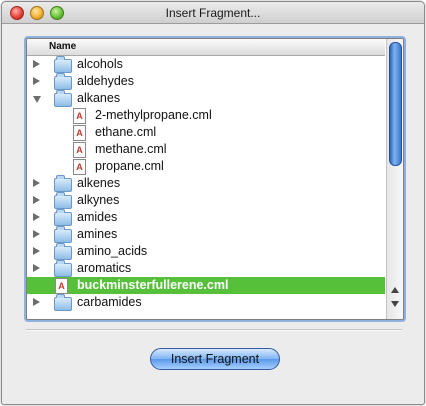 This screenshot has width=426, height=406. I want to click on folder-row: alcohols, so click(206, 64).